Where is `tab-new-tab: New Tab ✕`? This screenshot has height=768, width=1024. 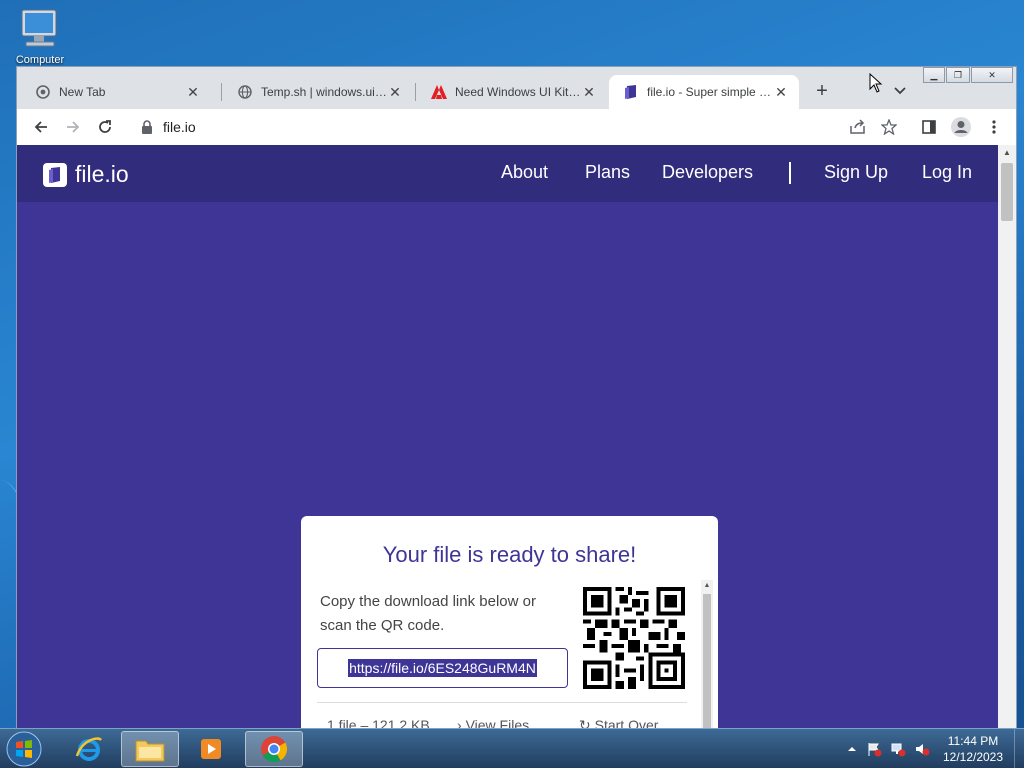 tab-new-tab: New Tab ✕ is located at coordinates (116, 92).